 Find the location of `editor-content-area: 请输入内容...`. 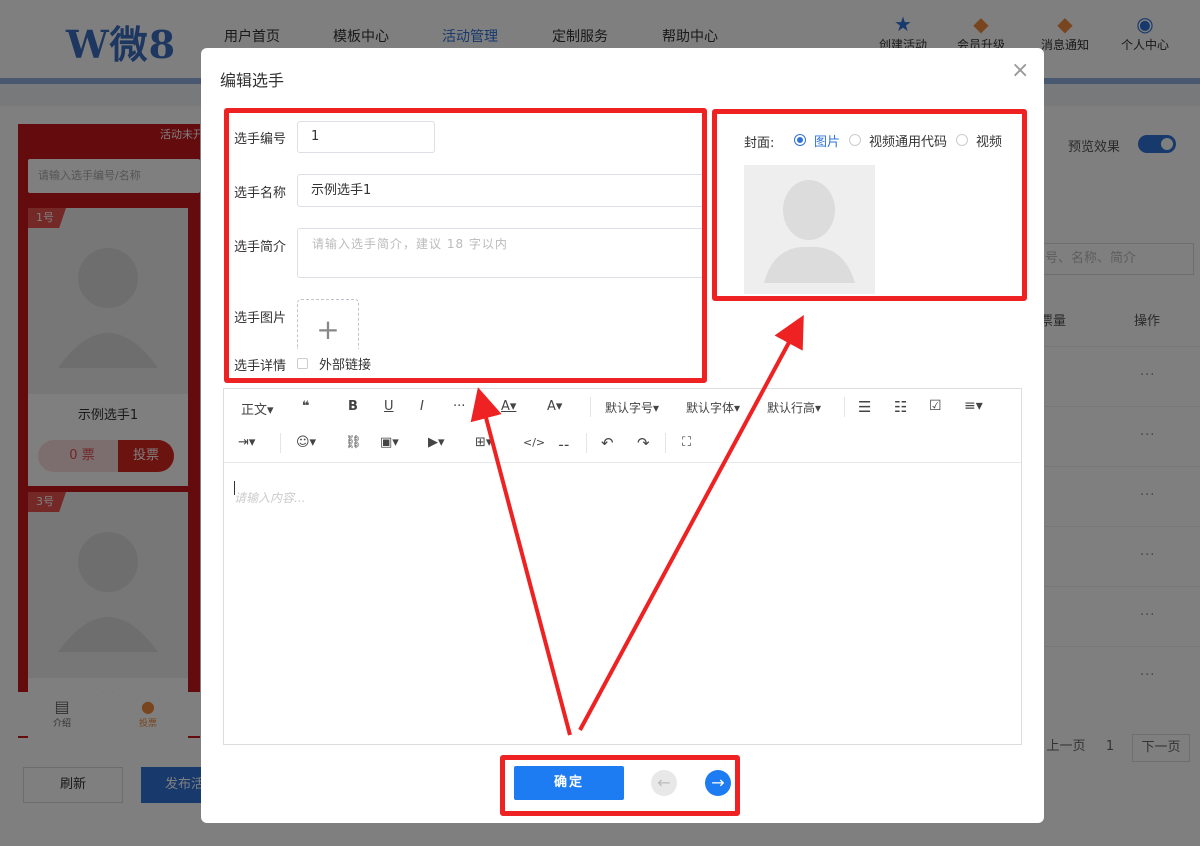

editor-content-area: 请输入内容... is located at coordinates (269, 497).